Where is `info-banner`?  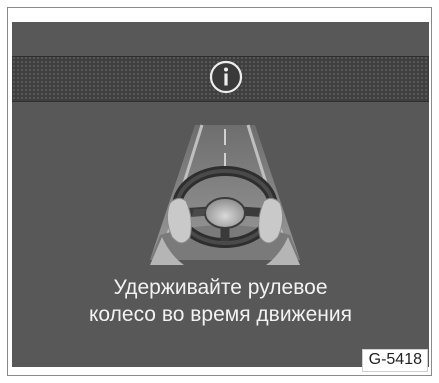
info-banner is located at coordinates (220, 79).